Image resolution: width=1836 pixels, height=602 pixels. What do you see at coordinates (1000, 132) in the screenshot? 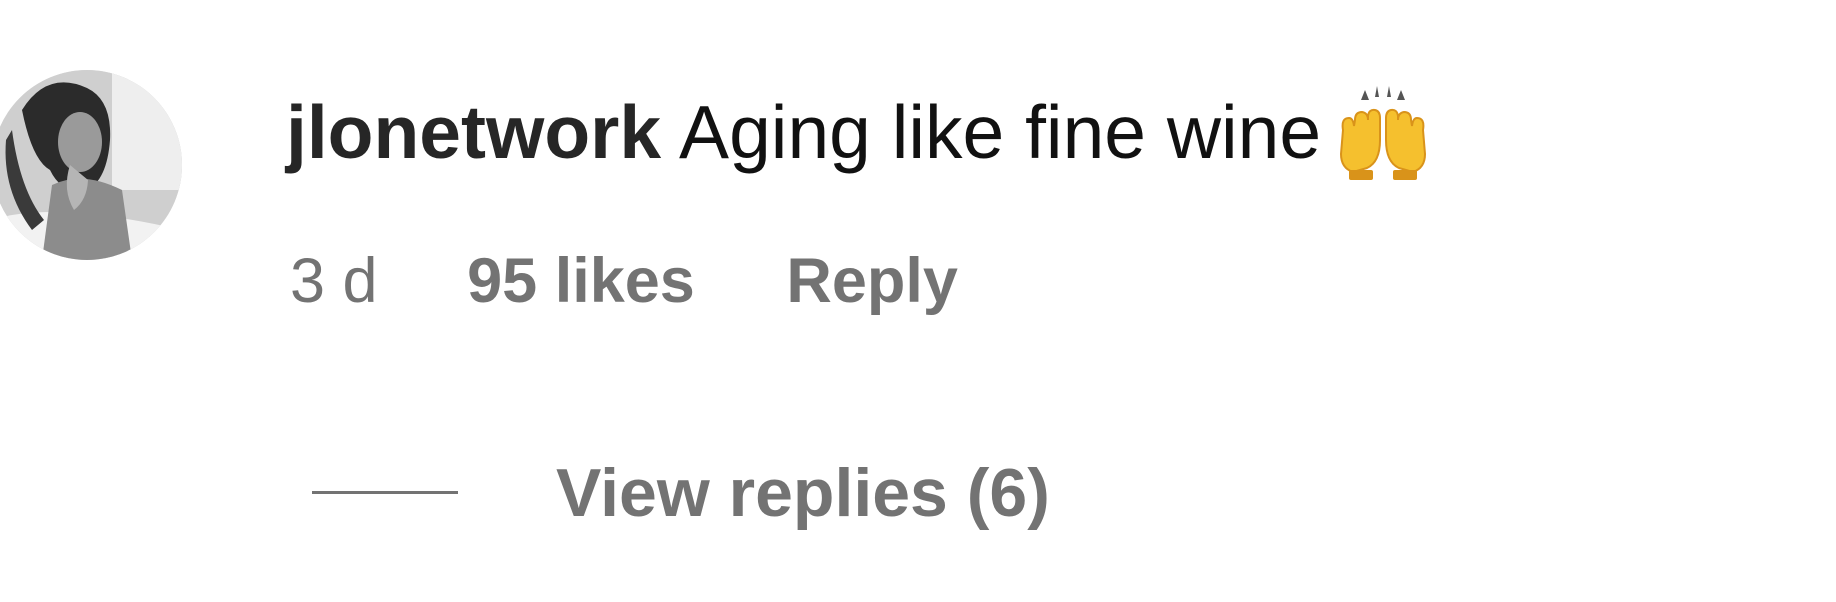
I see `comment-text: Aging like fine wine` at bounding box center [1000, 132].